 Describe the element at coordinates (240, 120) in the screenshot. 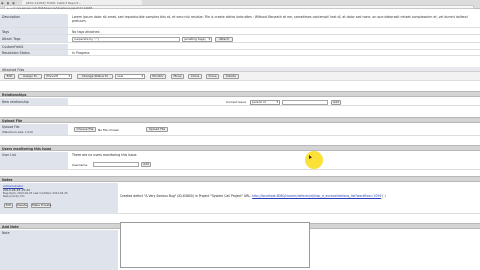

I see `upload-section: Upload File` at that location.